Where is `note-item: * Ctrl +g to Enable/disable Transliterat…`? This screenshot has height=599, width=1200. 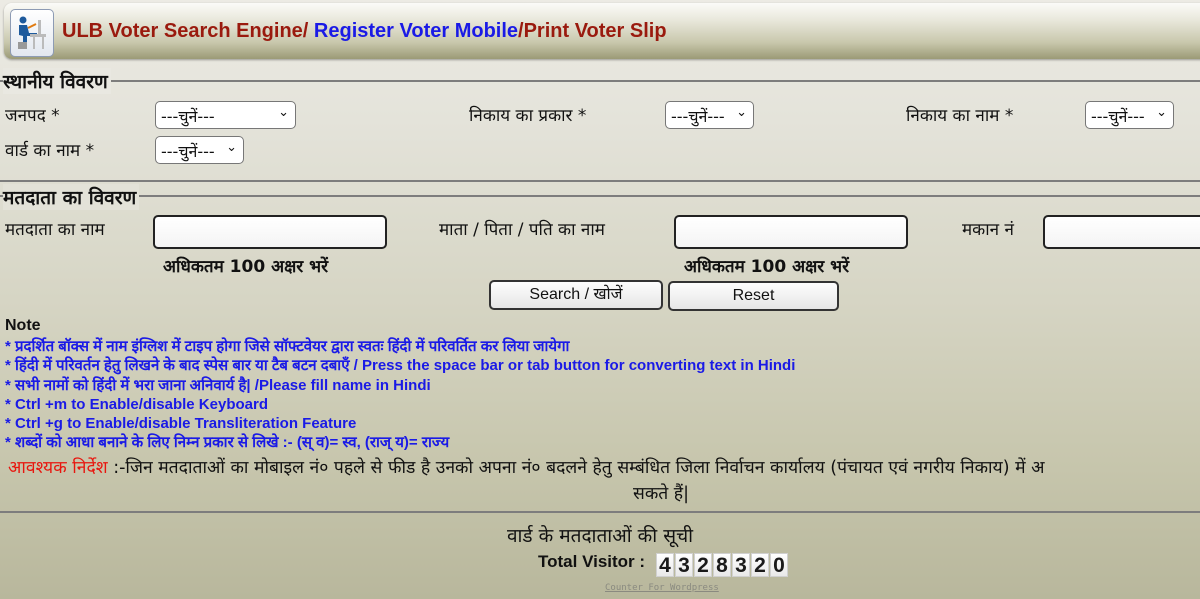
note-item: * Ctrl +g to Enable/disable Transliterat… is located at coordinates (181, 424).